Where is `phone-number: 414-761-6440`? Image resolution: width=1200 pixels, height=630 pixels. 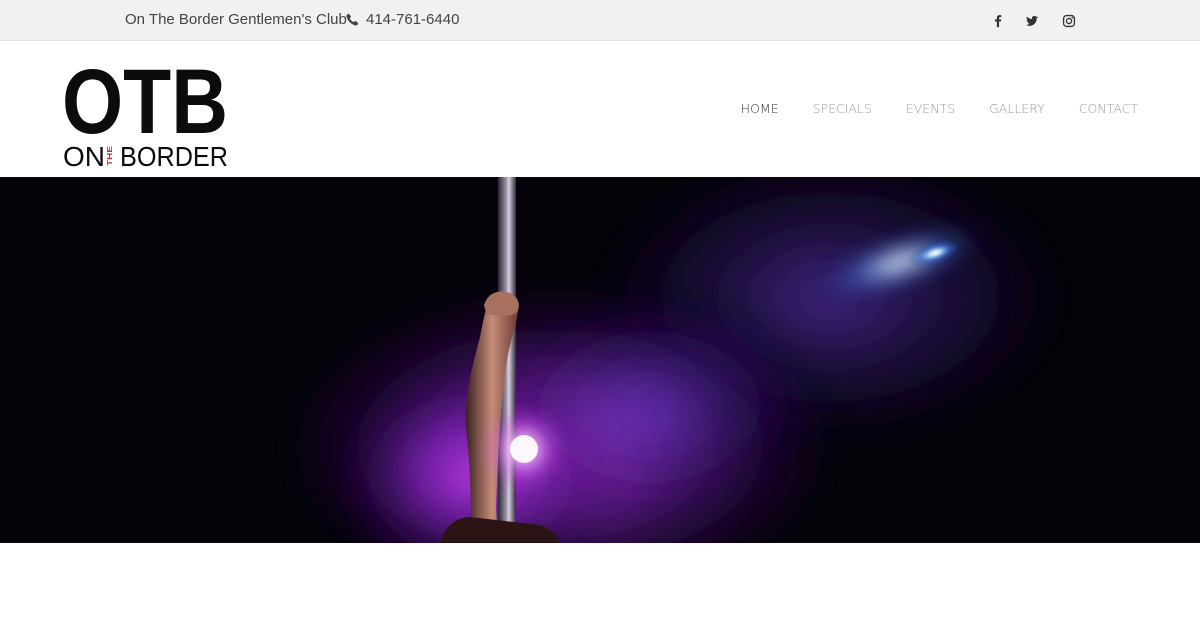
phone-number: 414-761-6440 is located at coordinates (413, 19).